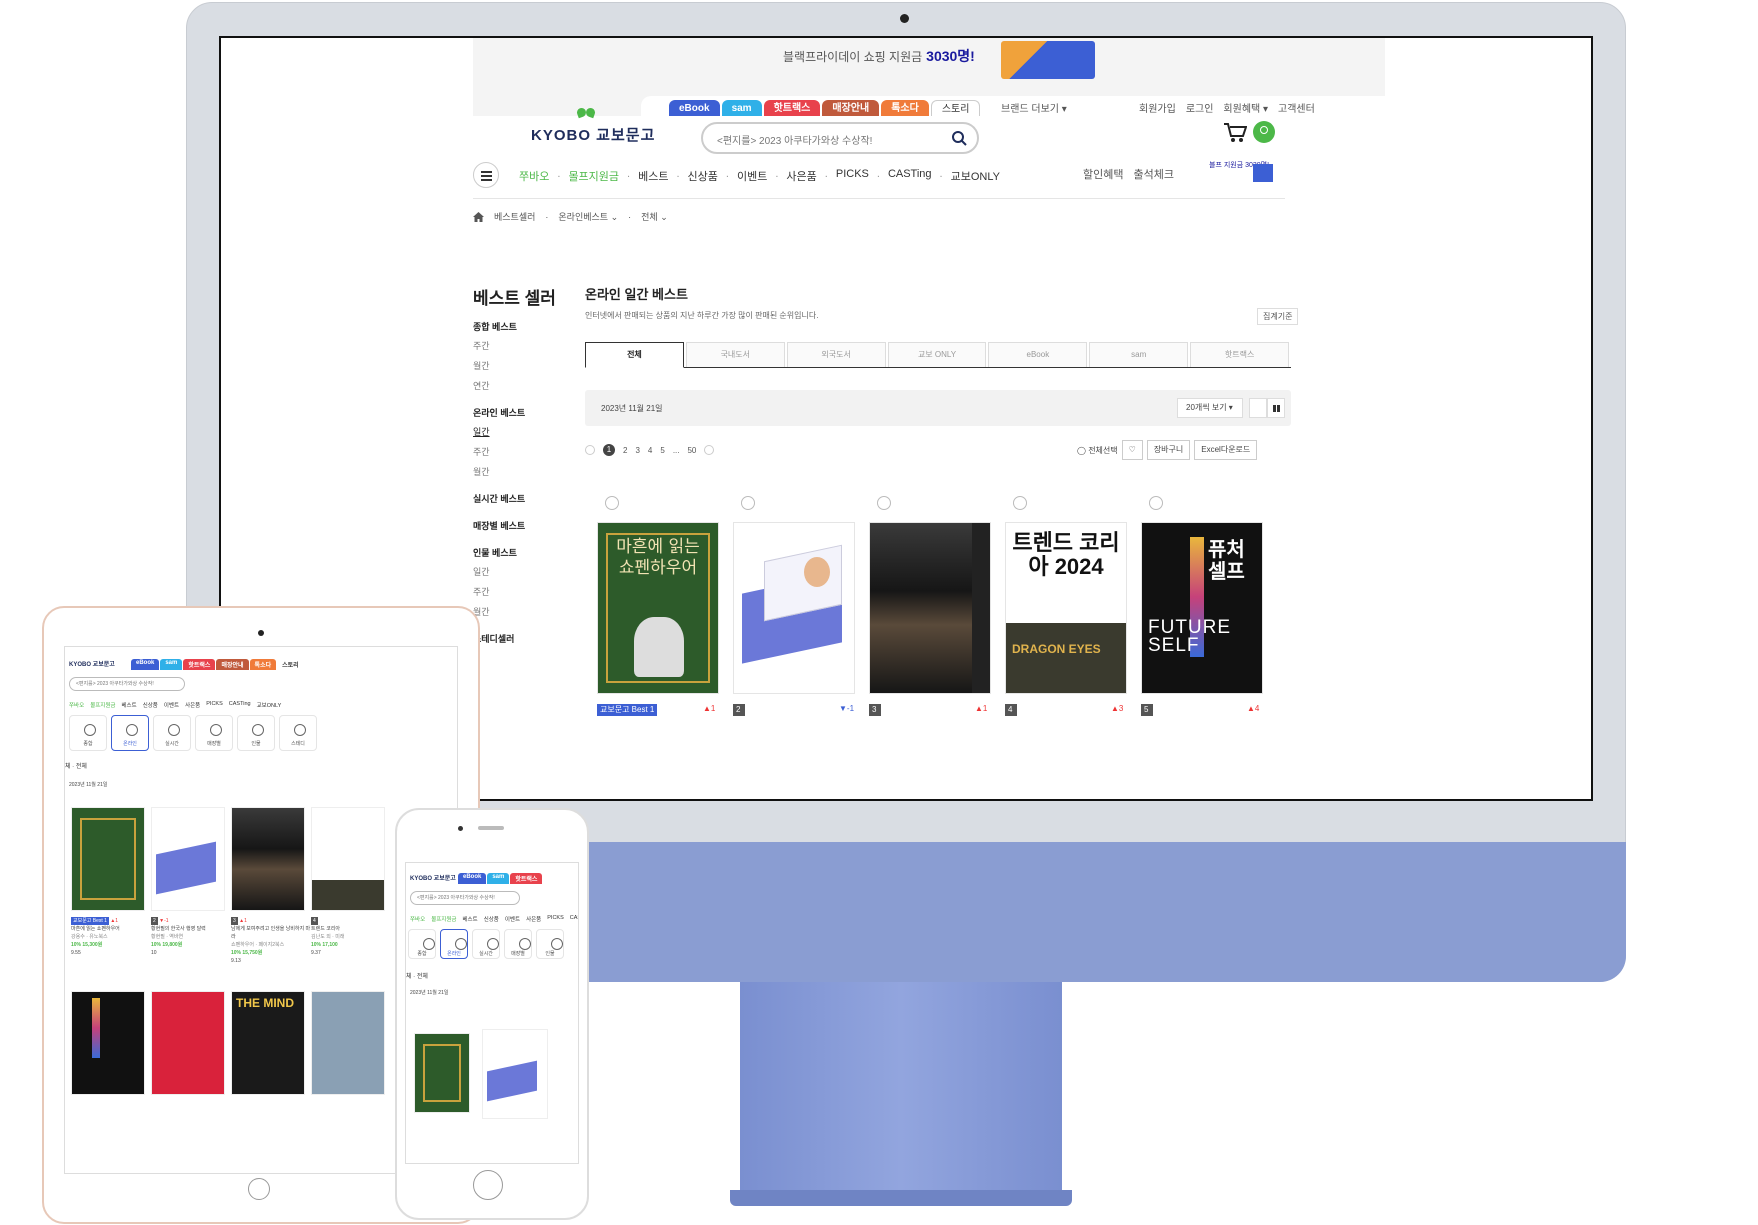 This screenshot has width=1758, height=1225. What do you see at coordinates (975, 176) in the screenshot?
I see `nav-item: 교보ONLY` at bounding box center [975, 176].